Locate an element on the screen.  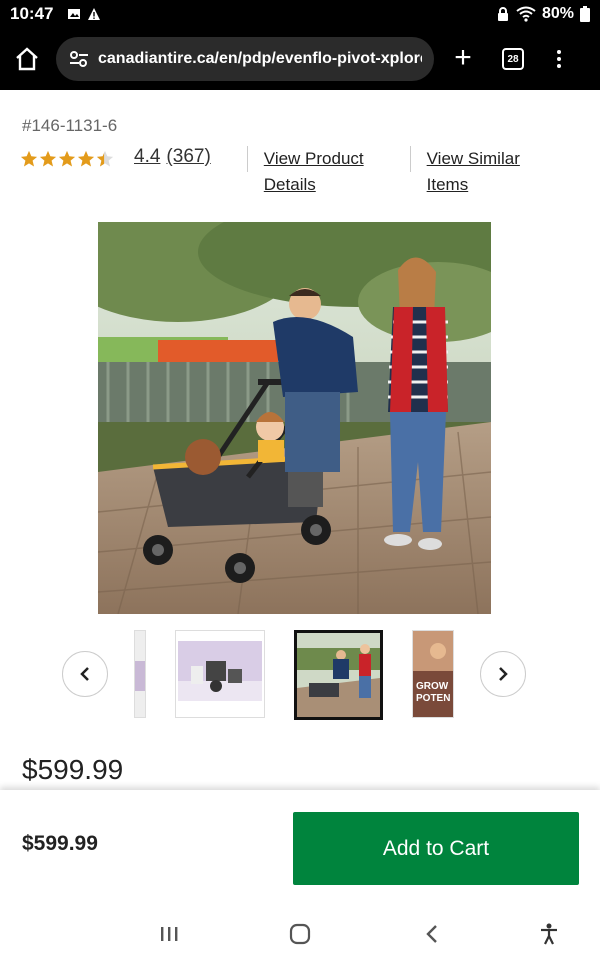
carousel-next-button is located at coordinates (503, 674).